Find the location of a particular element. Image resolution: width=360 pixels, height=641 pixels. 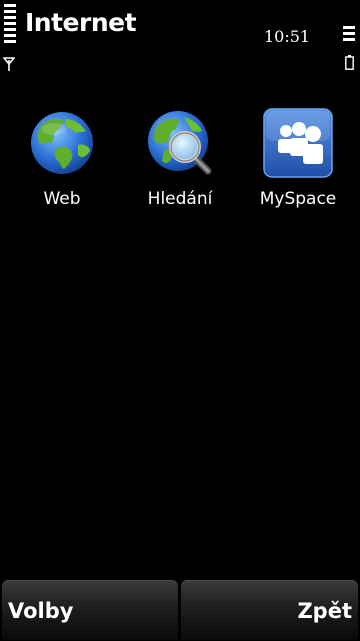

antenna-icon is located at coordinates (9, 64).